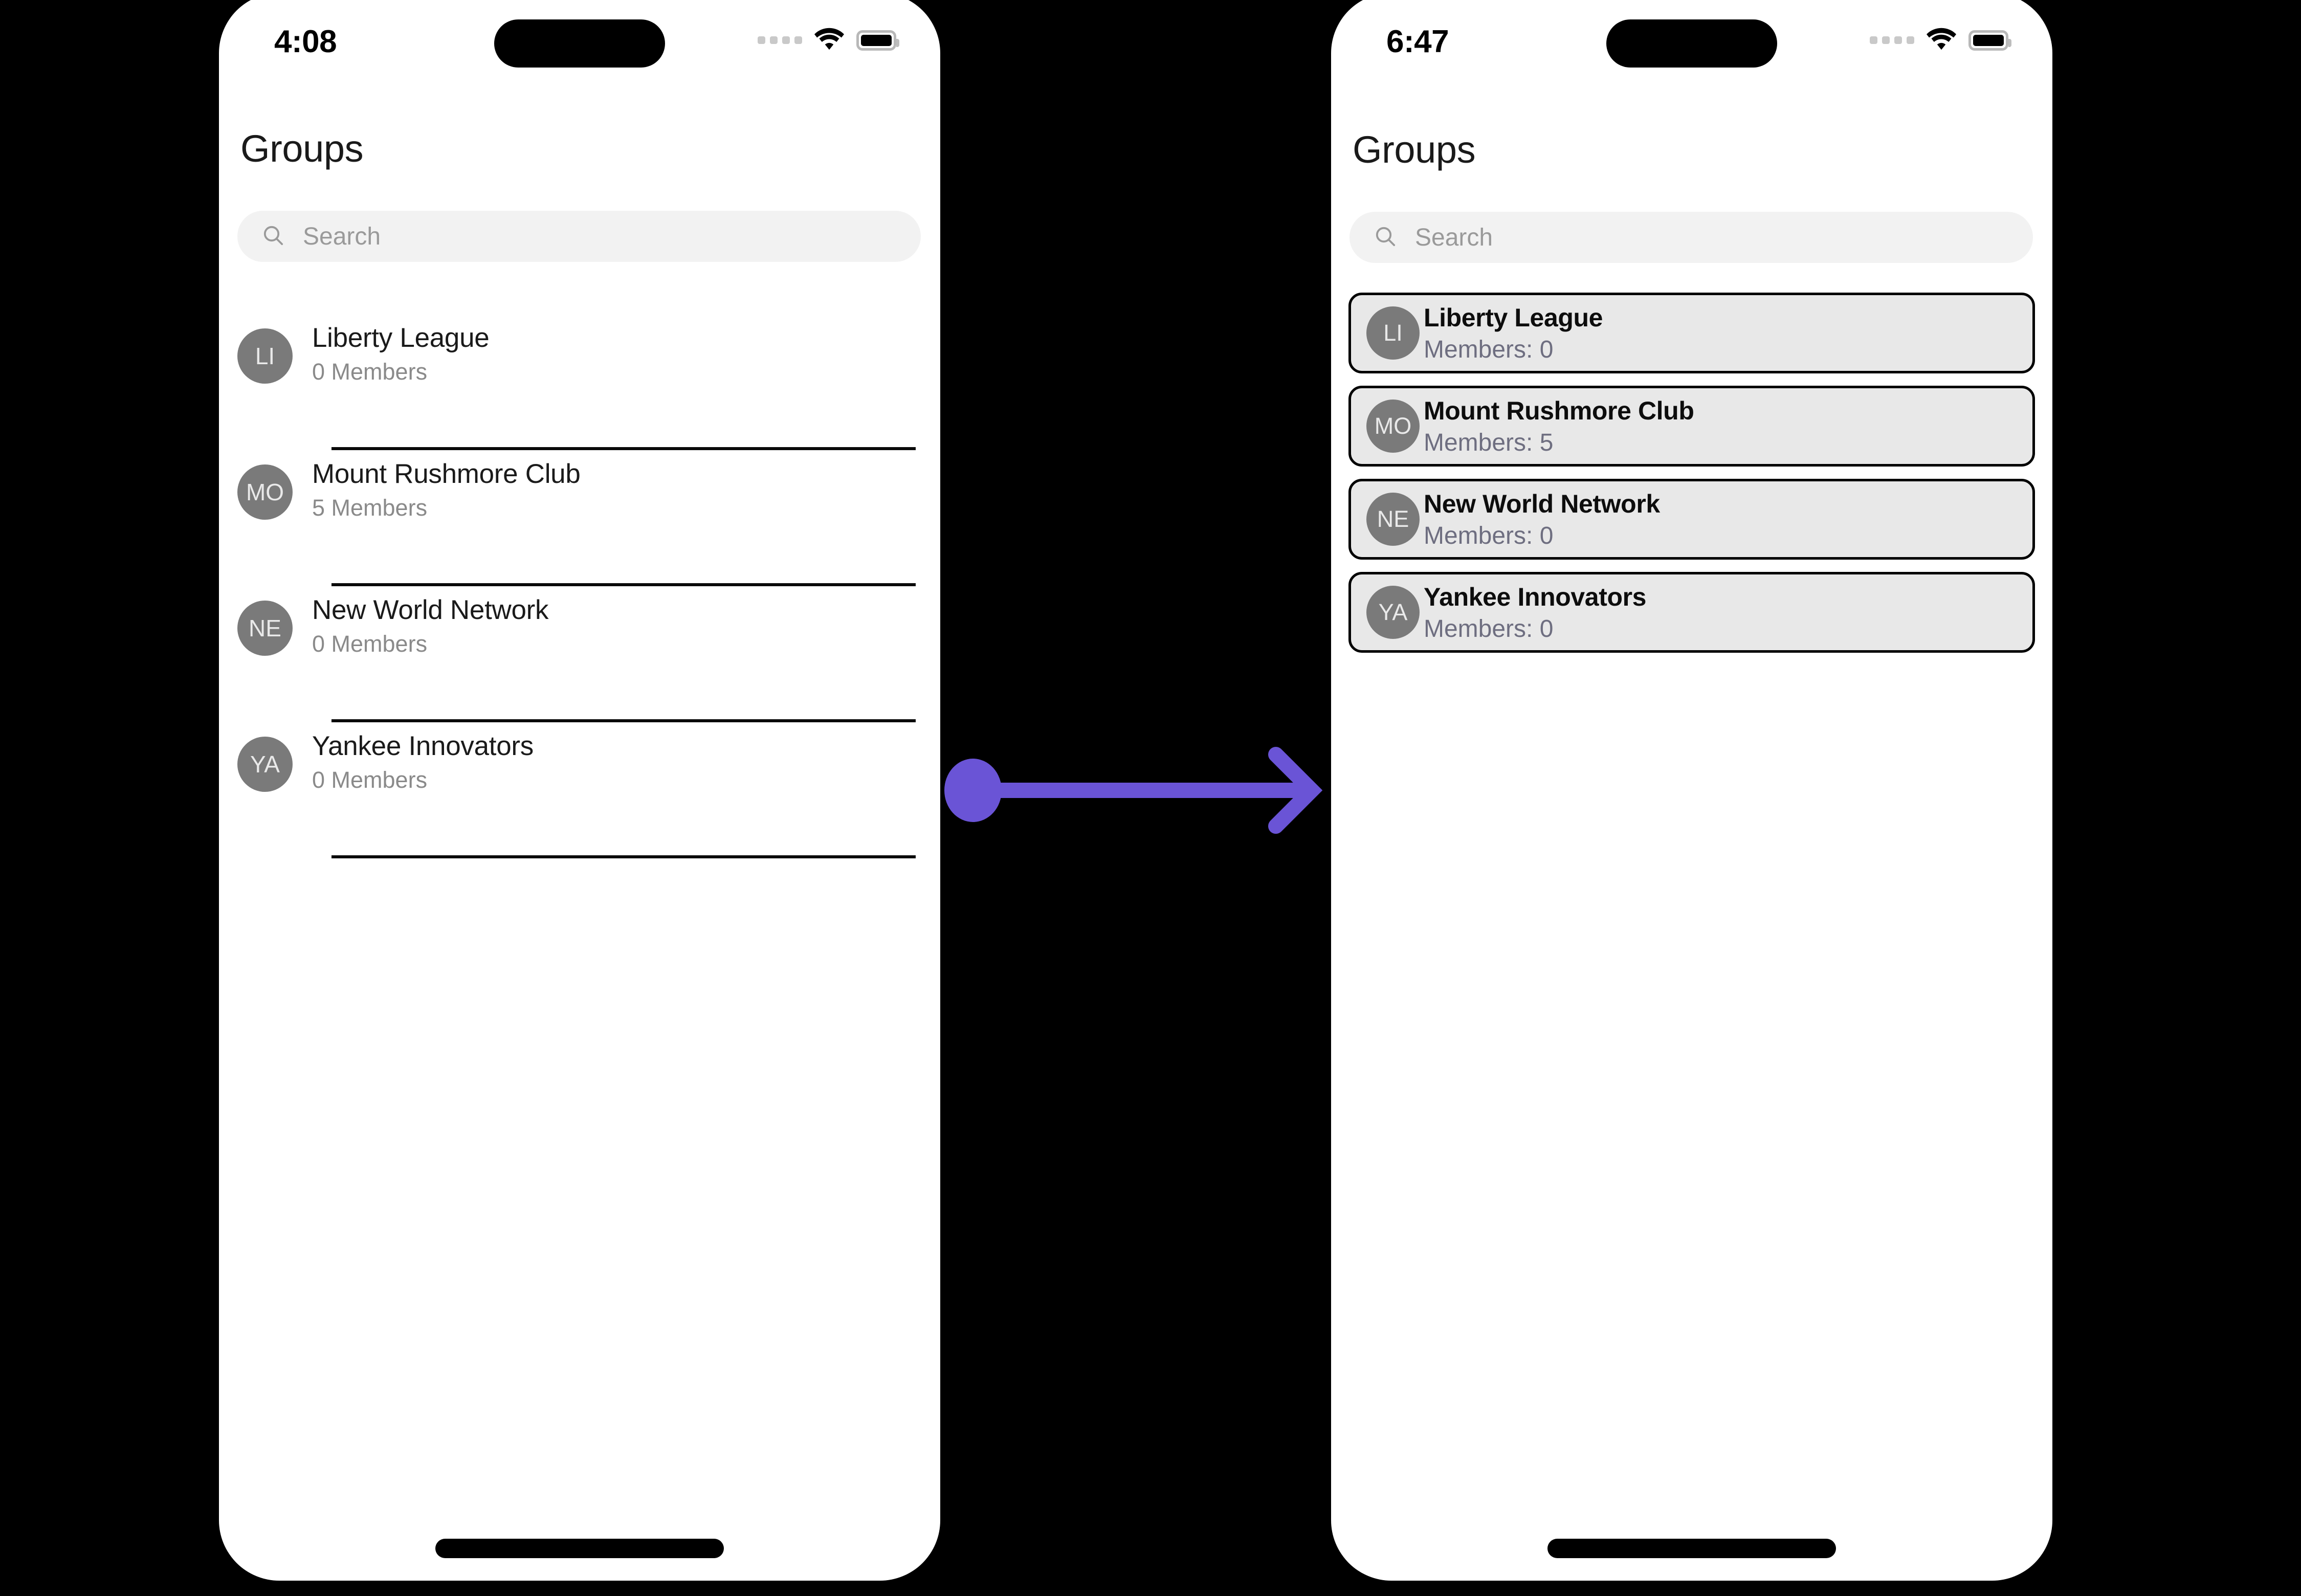 Image resolution: width=2301 pixels, height=1596 pixels. I want to click on list-item: YA Yankee Innovators 0 Members, so click(579, 790).